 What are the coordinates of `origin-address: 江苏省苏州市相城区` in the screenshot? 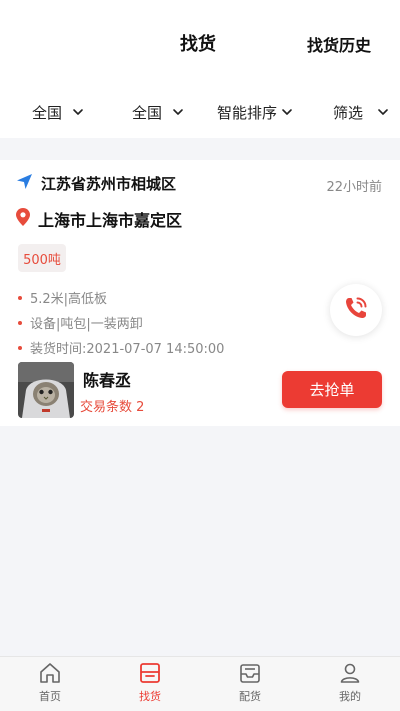 It's located at (109, 184).